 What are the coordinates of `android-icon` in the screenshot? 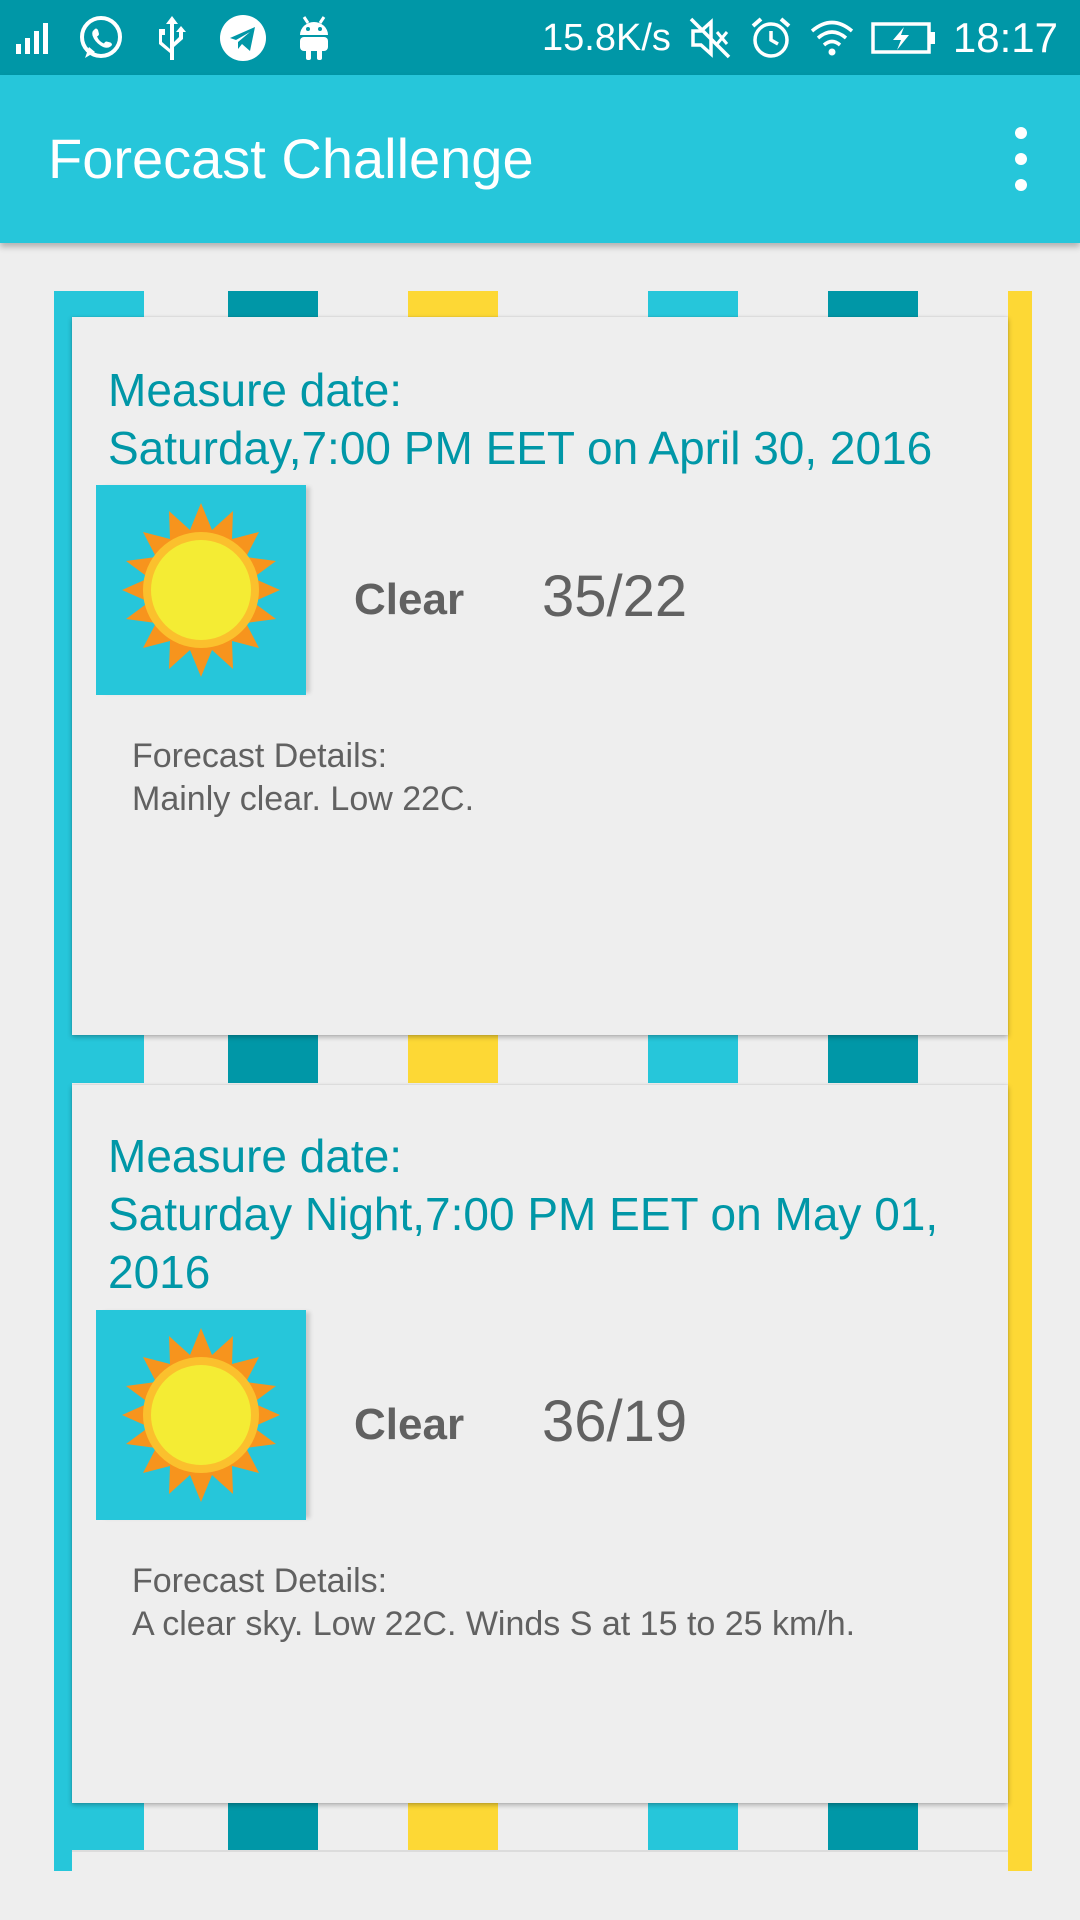 It's located at (314, 38).